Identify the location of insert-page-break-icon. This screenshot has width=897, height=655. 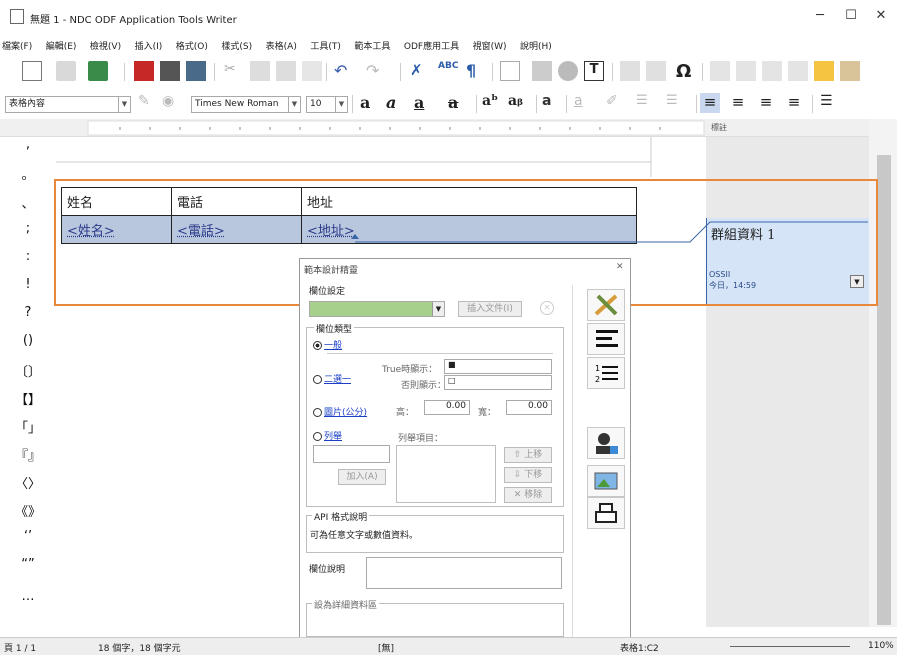
(630, 71).